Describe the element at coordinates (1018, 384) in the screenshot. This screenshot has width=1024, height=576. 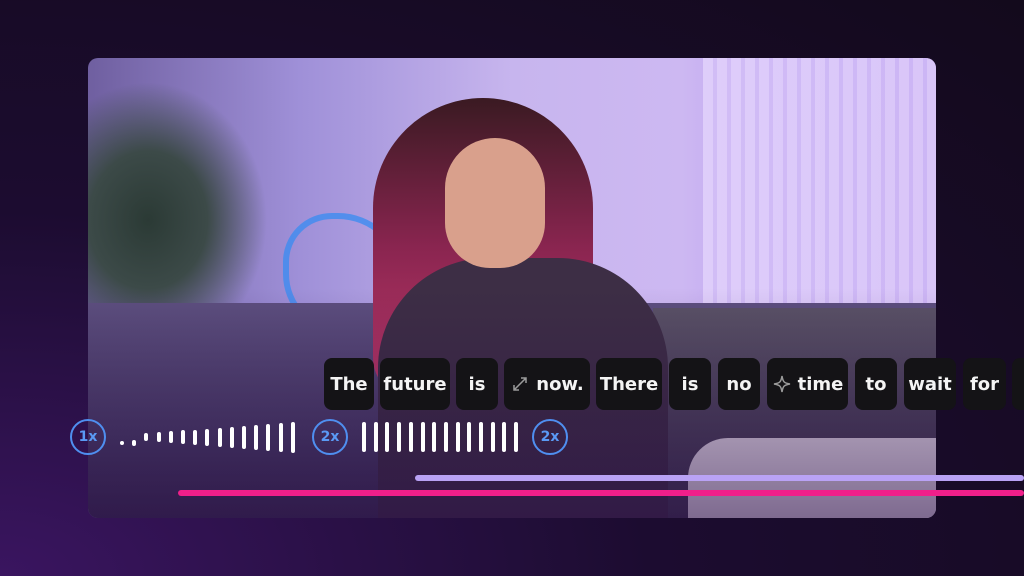
I see `word-chip` at that location.